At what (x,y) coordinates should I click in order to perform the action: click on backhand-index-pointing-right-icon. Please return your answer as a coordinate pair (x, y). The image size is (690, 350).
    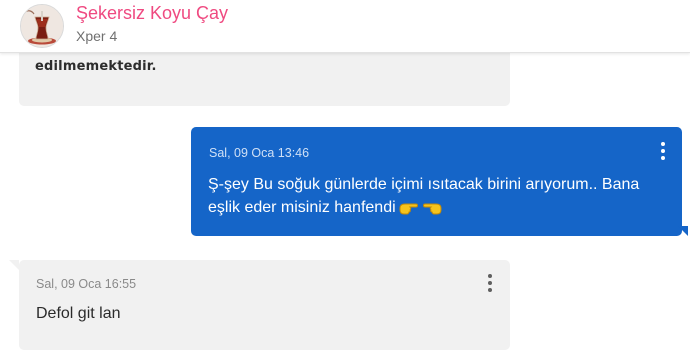
    Looking at the image, I should click on (409, 210).